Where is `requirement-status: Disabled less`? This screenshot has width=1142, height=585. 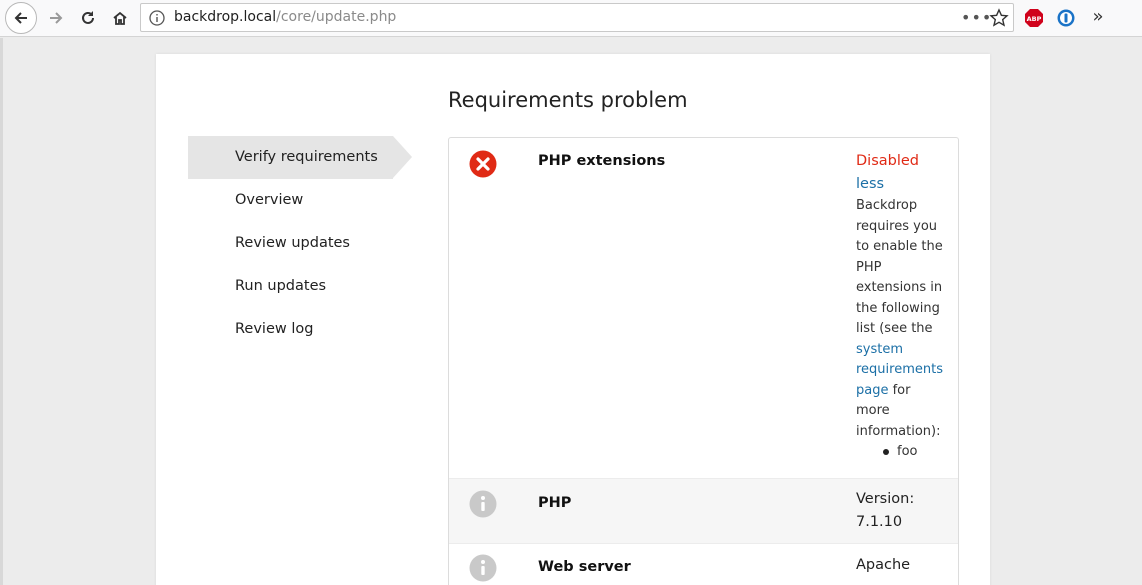
requirement-status: Disabled less is located at coordinates (906, 173).